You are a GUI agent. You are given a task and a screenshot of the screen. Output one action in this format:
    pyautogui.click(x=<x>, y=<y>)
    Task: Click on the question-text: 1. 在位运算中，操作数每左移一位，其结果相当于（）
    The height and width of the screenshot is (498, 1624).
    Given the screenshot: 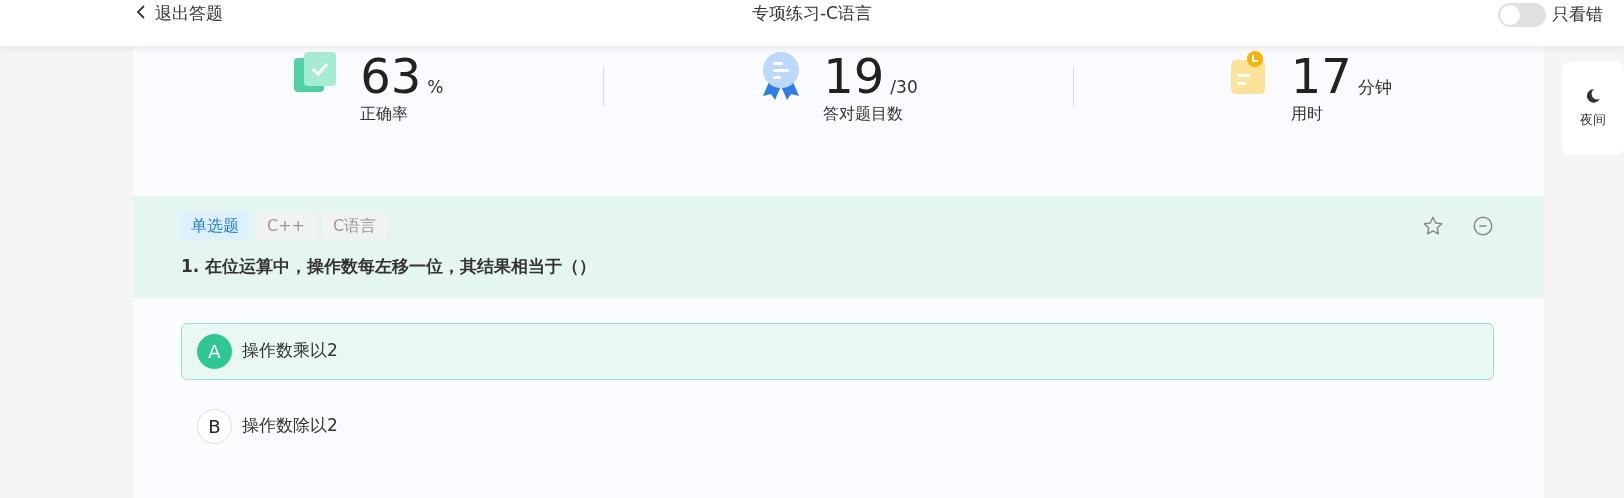 What is the action you would take?
    pyautogui.click(x=389, y=266)
    